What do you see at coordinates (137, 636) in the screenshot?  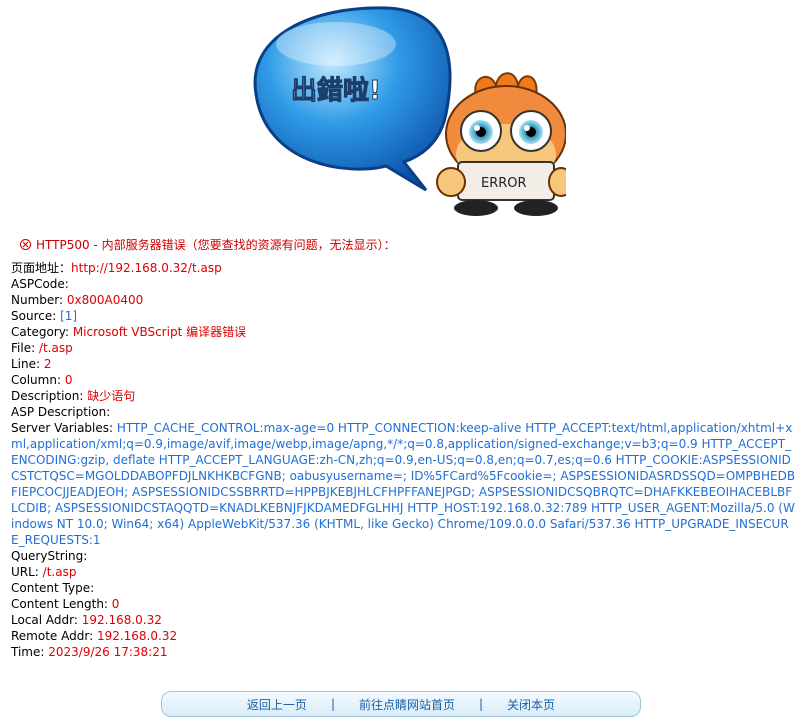 I see `remote-addr-value: 192.168.0.32` at bounding box center [137, 636].